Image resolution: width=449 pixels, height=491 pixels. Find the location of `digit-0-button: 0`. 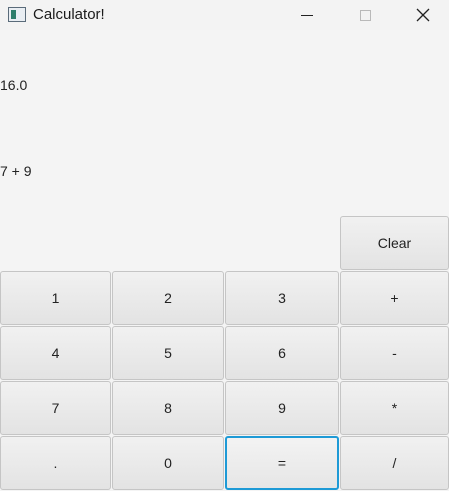

digit-0-button: 0 is located at coordinates (168, 463).